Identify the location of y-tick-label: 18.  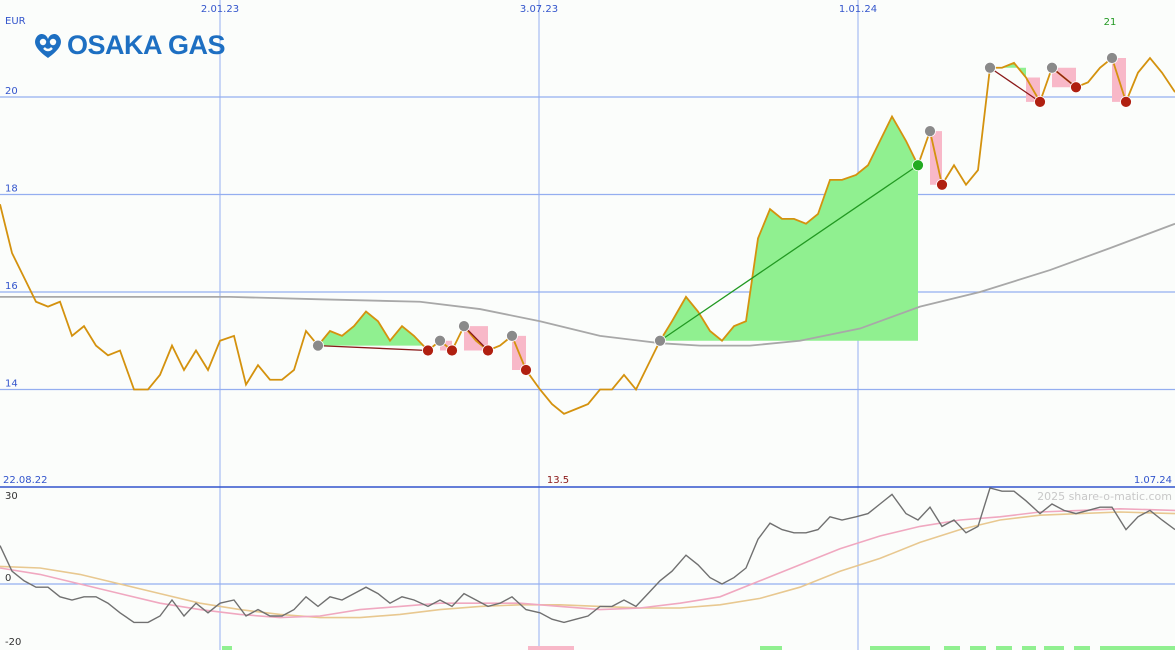
(11, 189).